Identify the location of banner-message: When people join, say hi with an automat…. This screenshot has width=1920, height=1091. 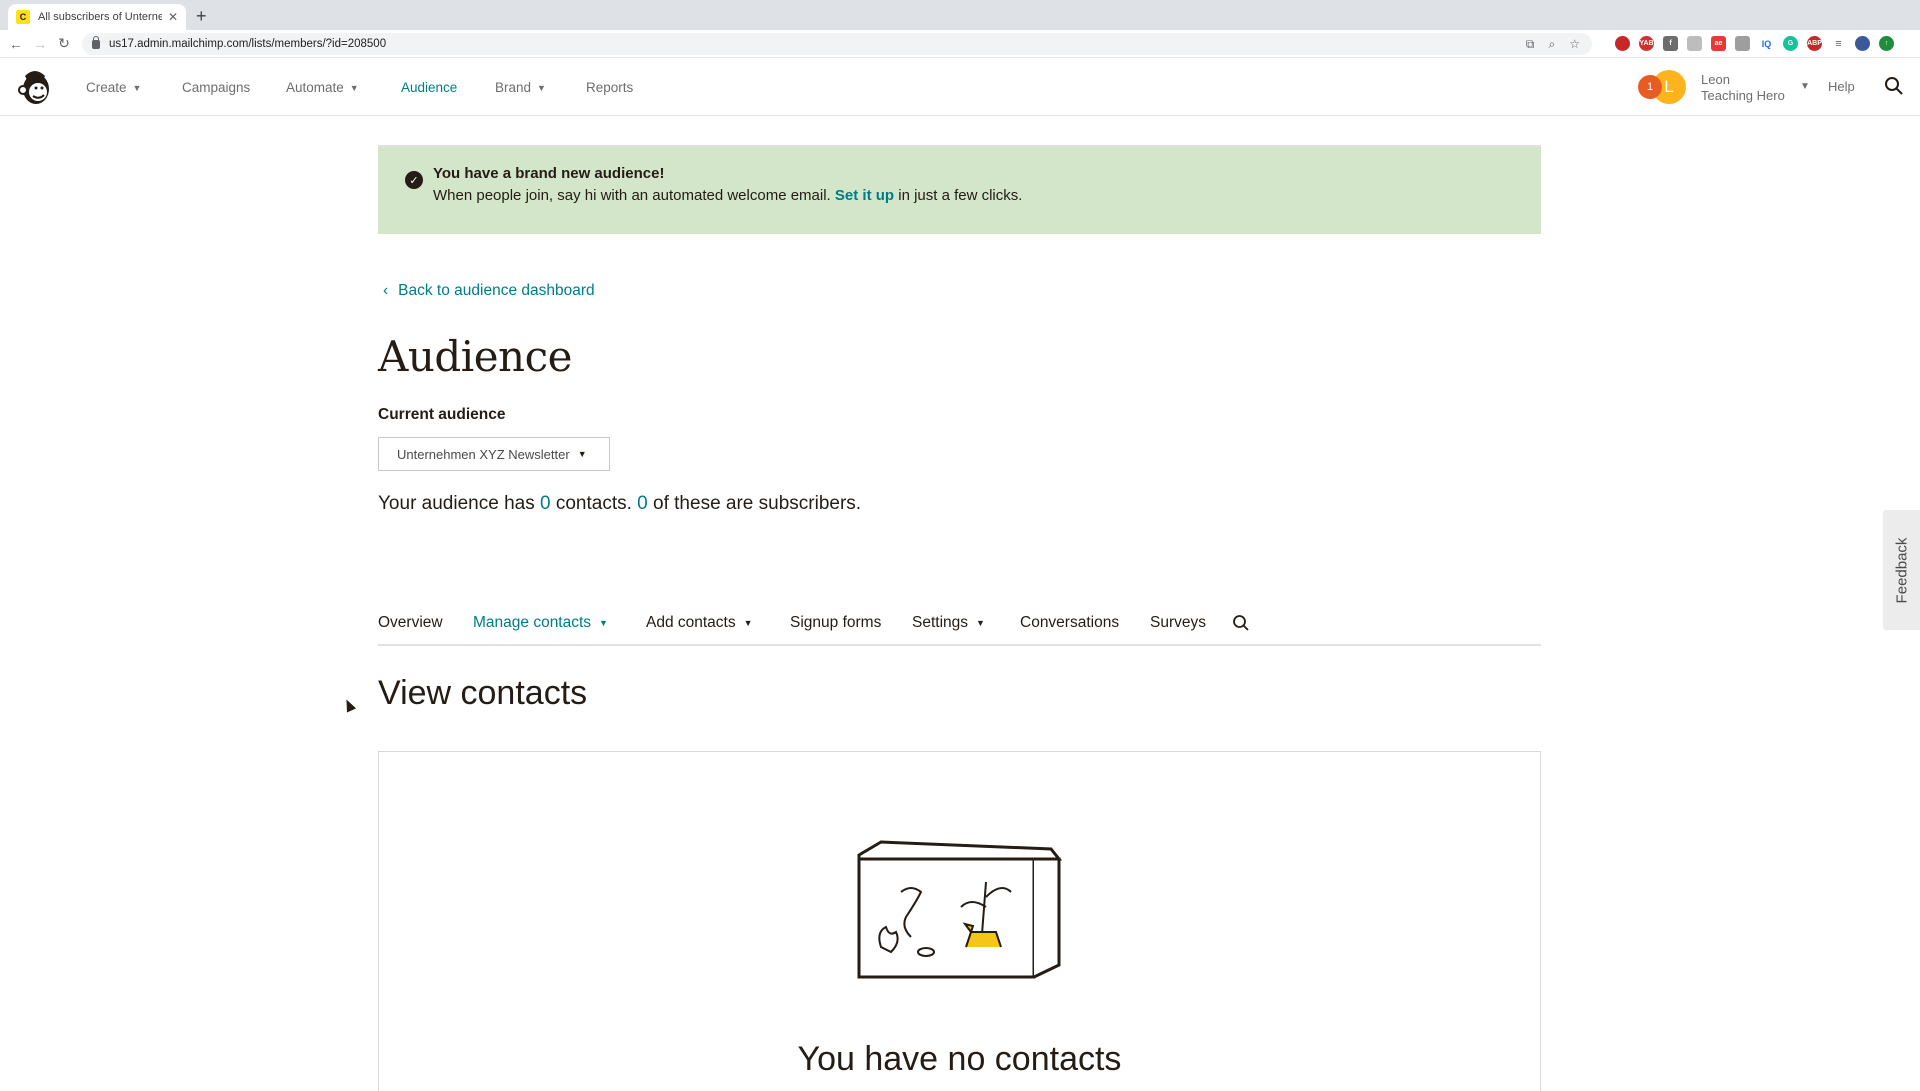
(728, 195).